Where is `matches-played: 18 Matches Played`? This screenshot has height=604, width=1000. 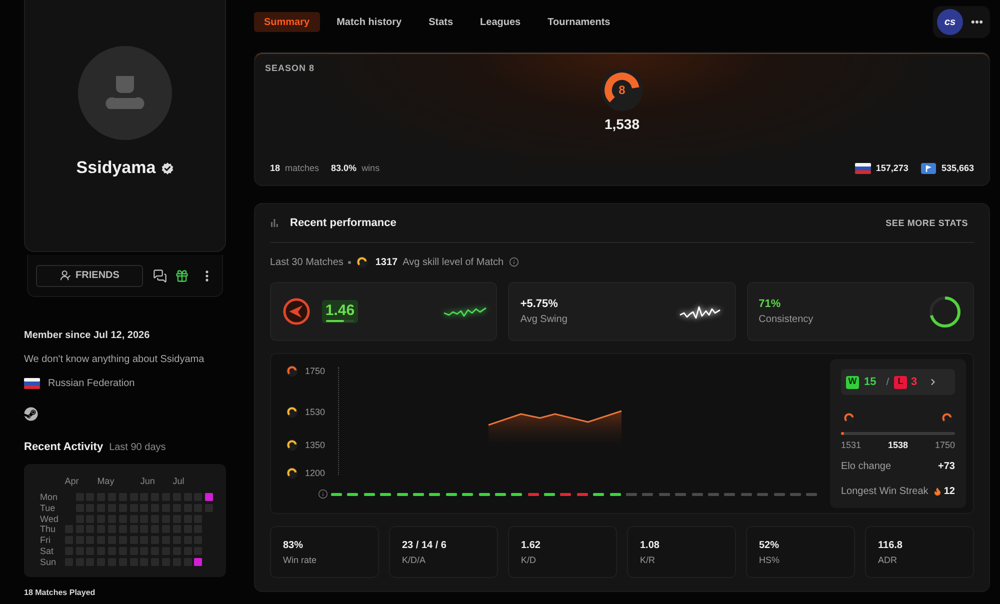
matches-played: 18 Matches Played is located at coordinates (60, 593).